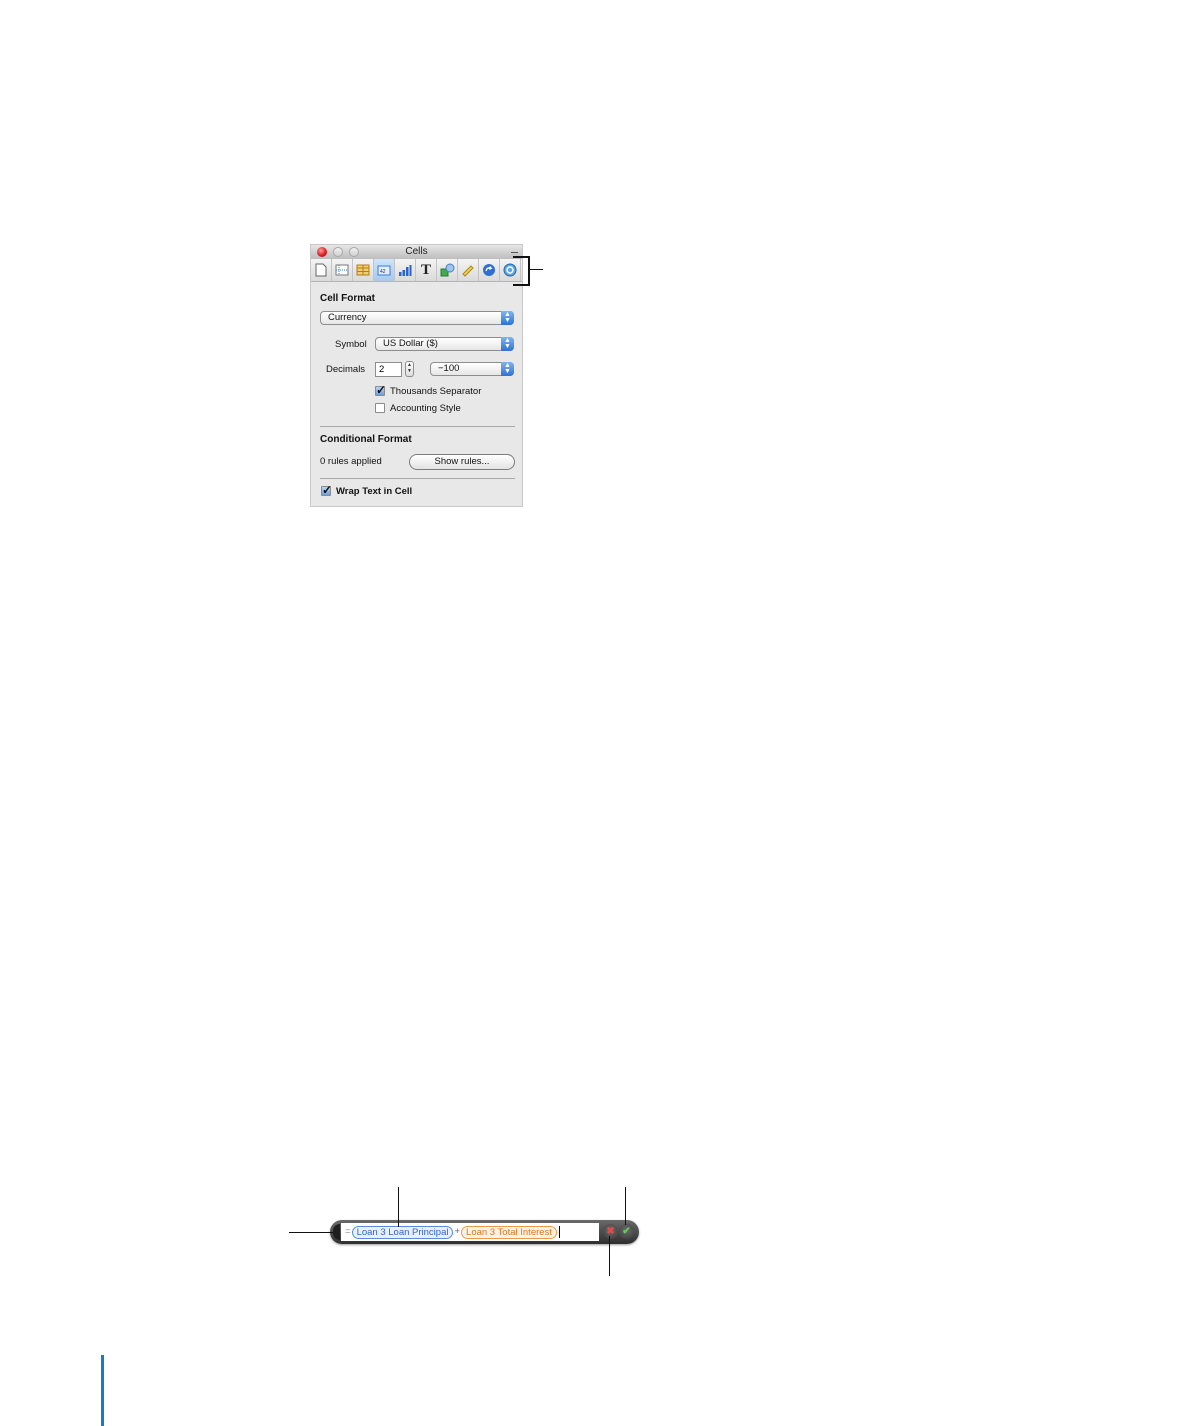 The height and width of the screenshot is (1426, 1188). What do you see at coordinates (351, 461) in the screenshot?
I see `rules-applied-status: 0 rules applied` at bounding box center [351, 461].